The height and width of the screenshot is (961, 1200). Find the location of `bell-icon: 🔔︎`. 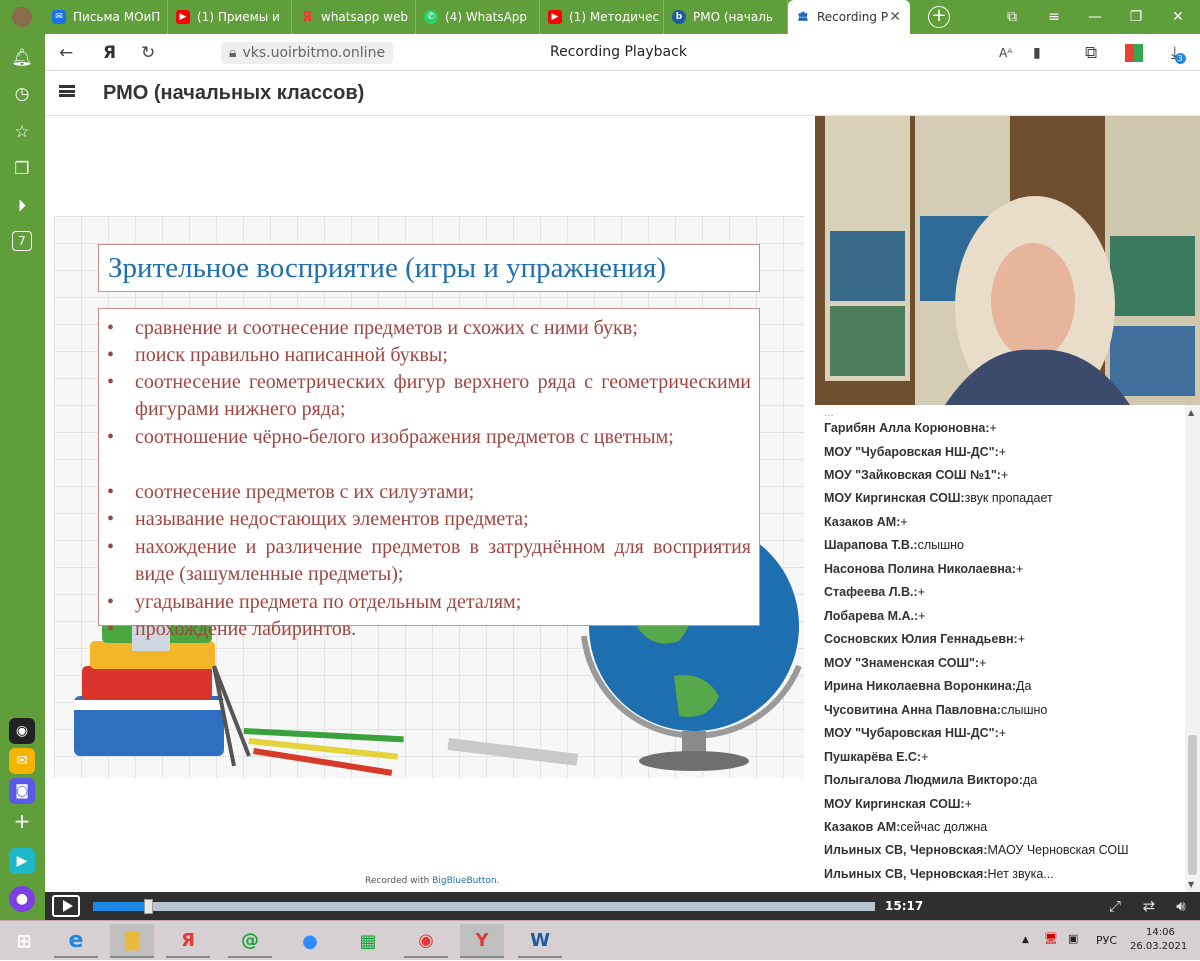

bell-icon: 🔔︎ is located at coordinates (22, 58).